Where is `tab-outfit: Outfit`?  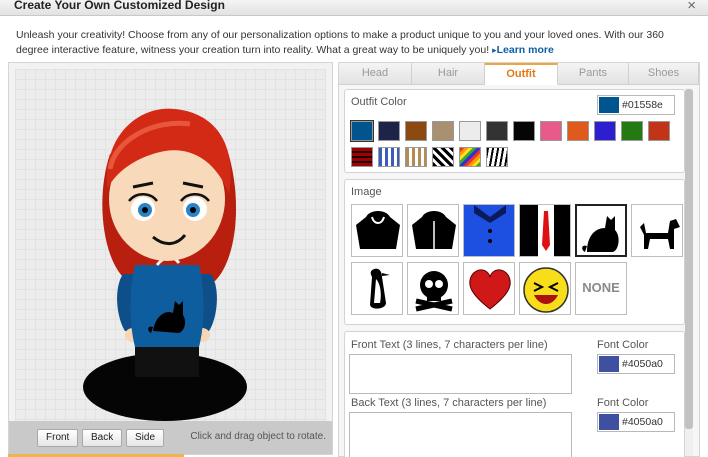
tab-outfit: Outfit is located at coordinates (521, 74).